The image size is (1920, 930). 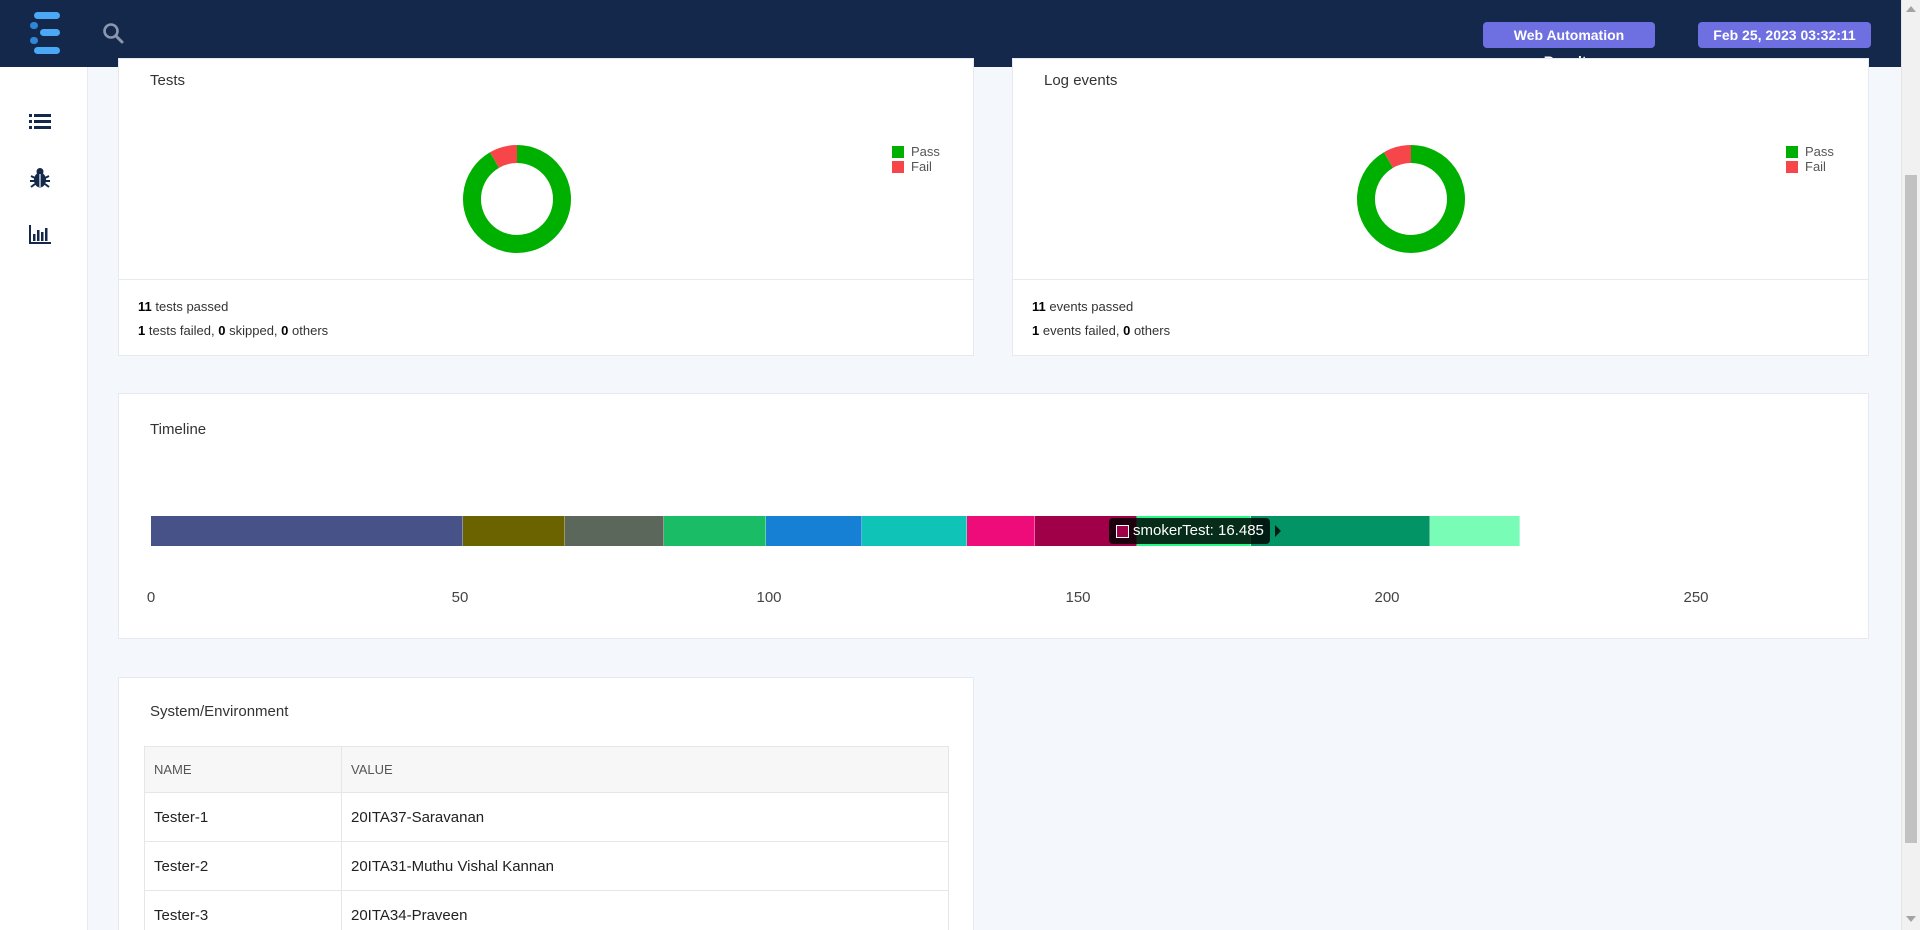 What do you see at coordinates (1784, 45) in the screenshot?
I see `timestamp-badge: Feb 25, 2023 03:32:11 pm` at bounding box center [1784, 45].